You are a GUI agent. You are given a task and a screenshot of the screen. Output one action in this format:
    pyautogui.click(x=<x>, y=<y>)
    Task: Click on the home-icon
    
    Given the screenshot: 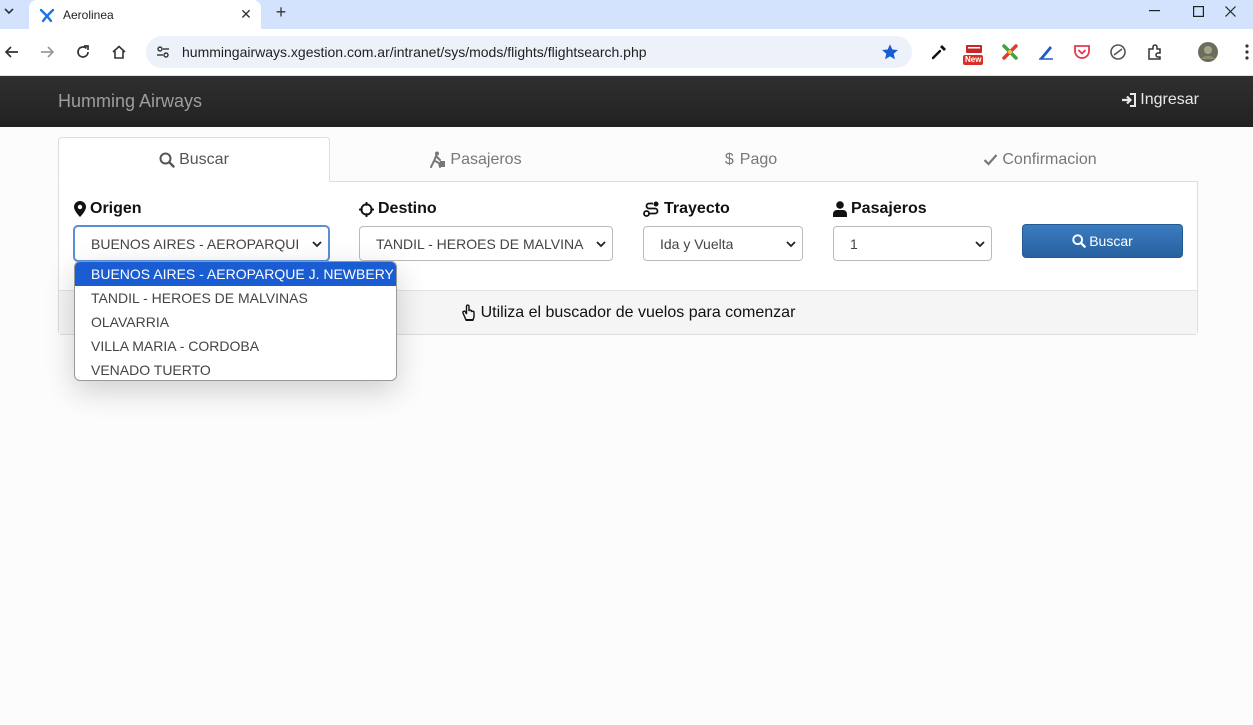 What is the action you would take?
    pyautogui.click(x=119, y=52)
    